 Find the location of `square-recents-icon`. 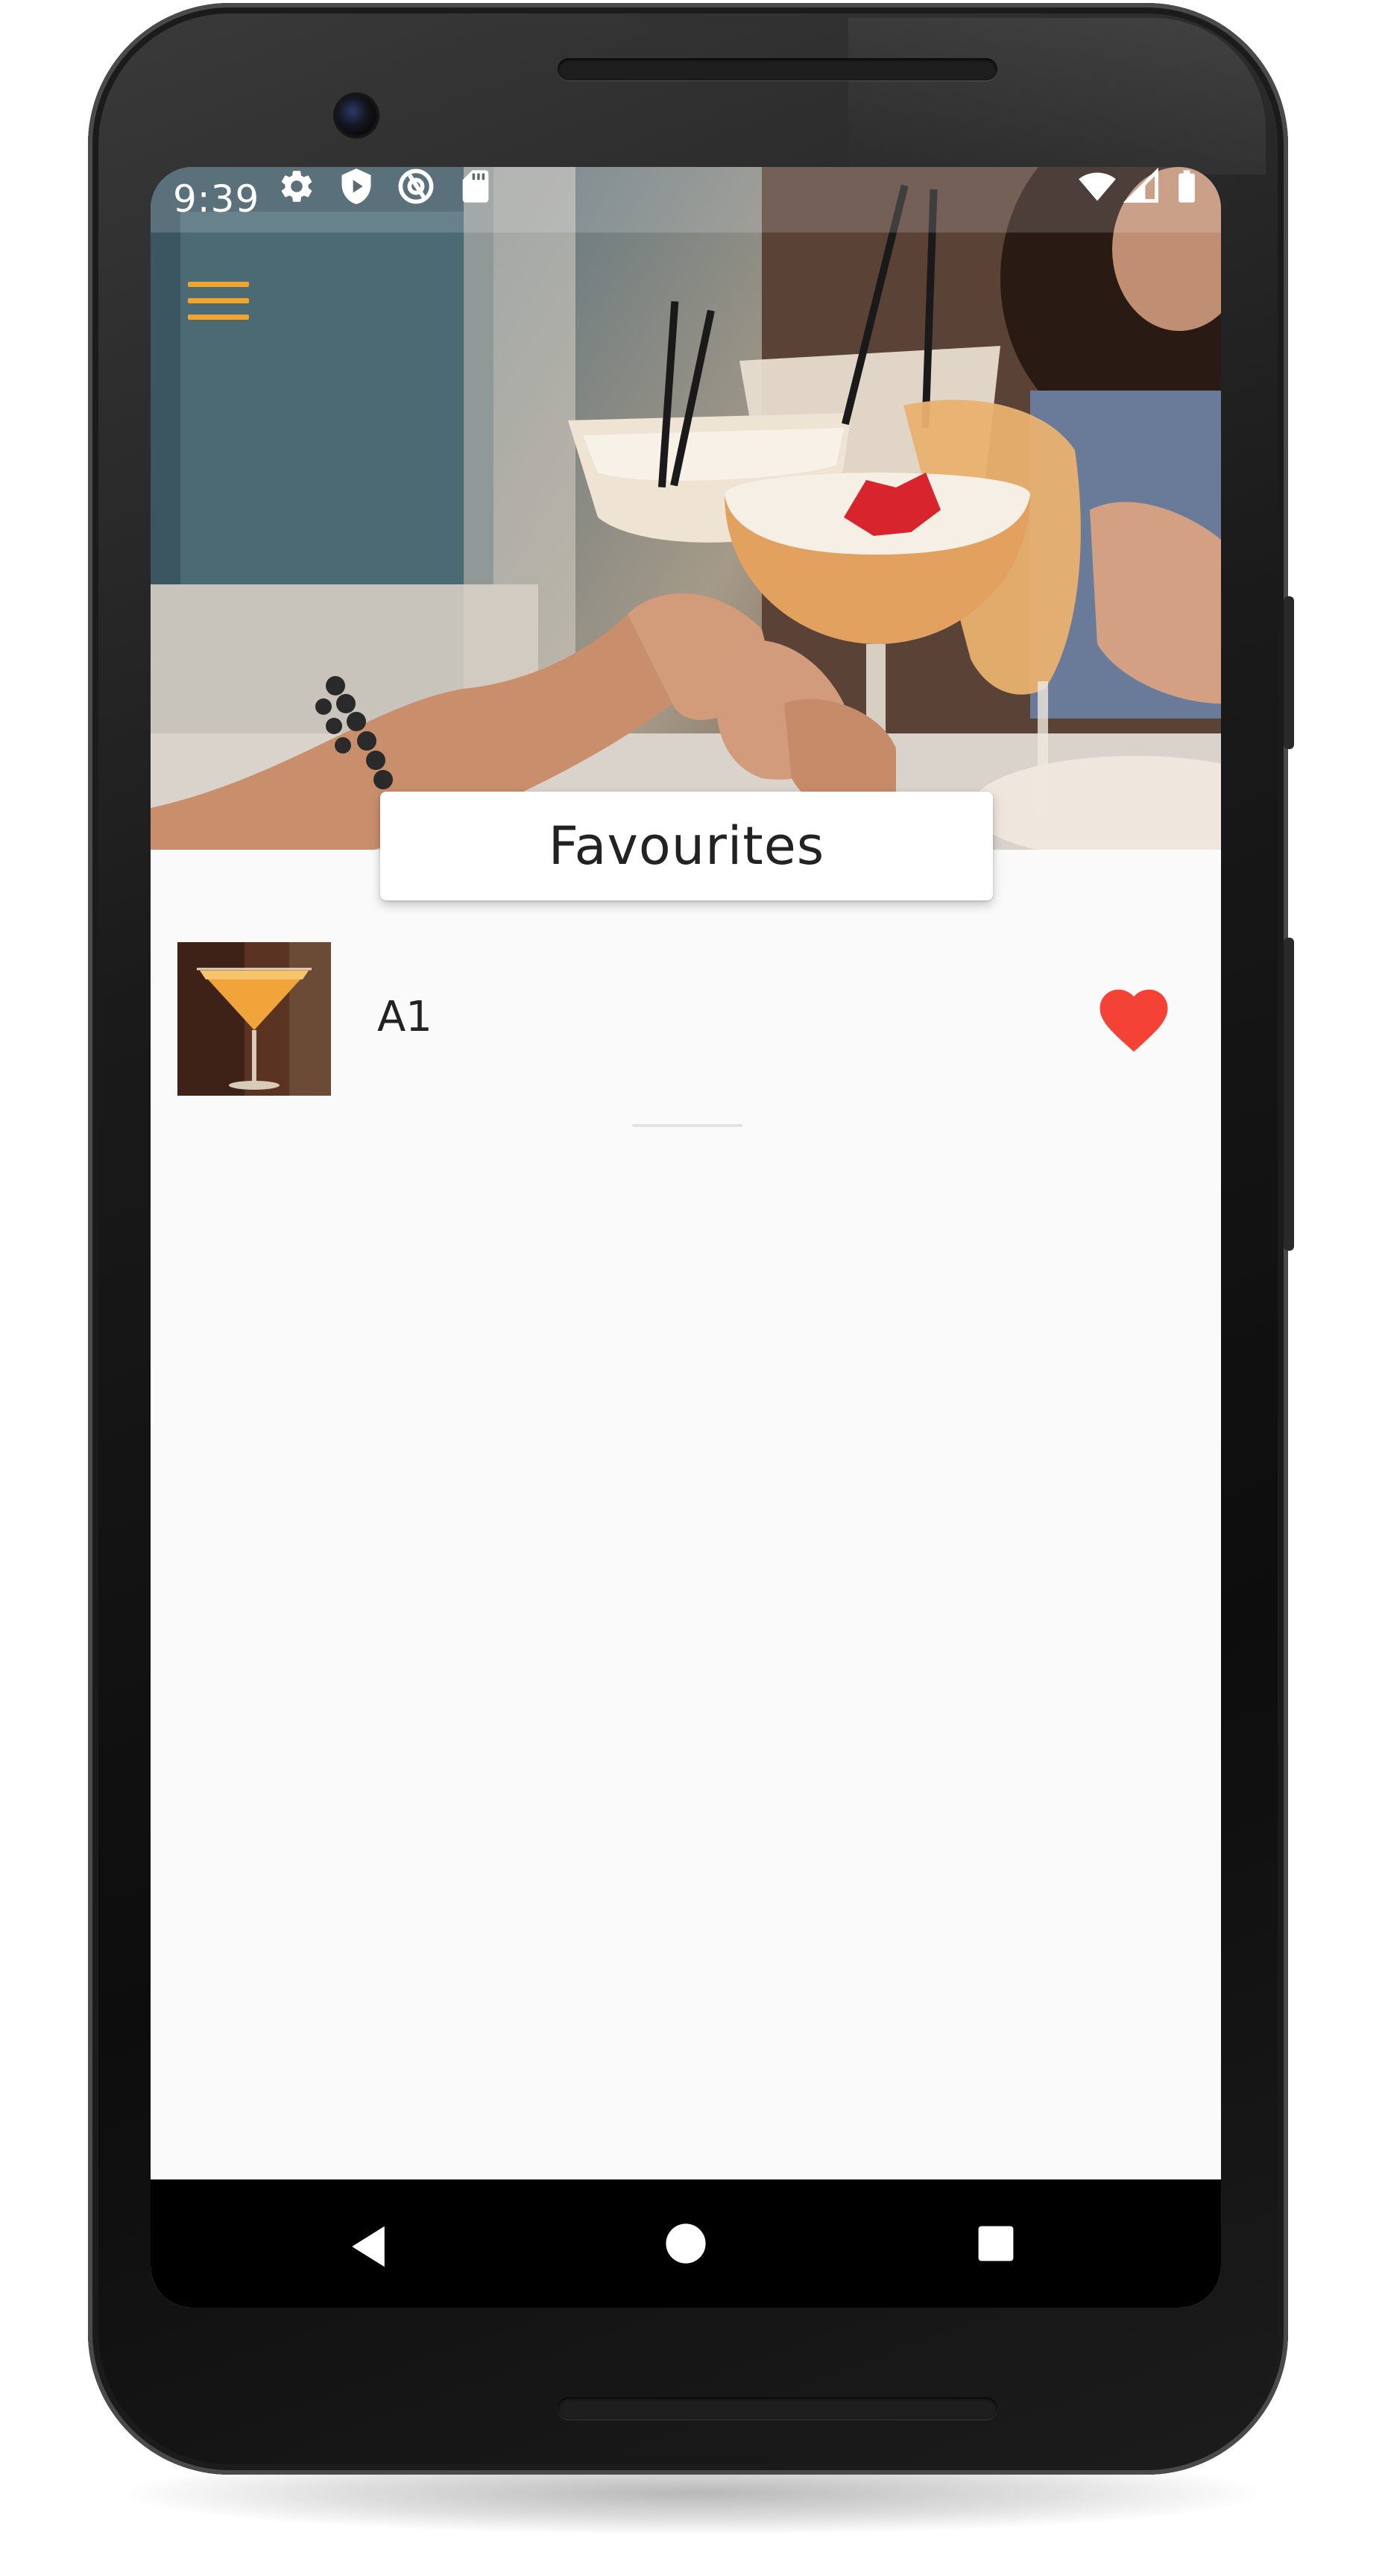

square-recents-icon is located at coordinates (996, 2243).